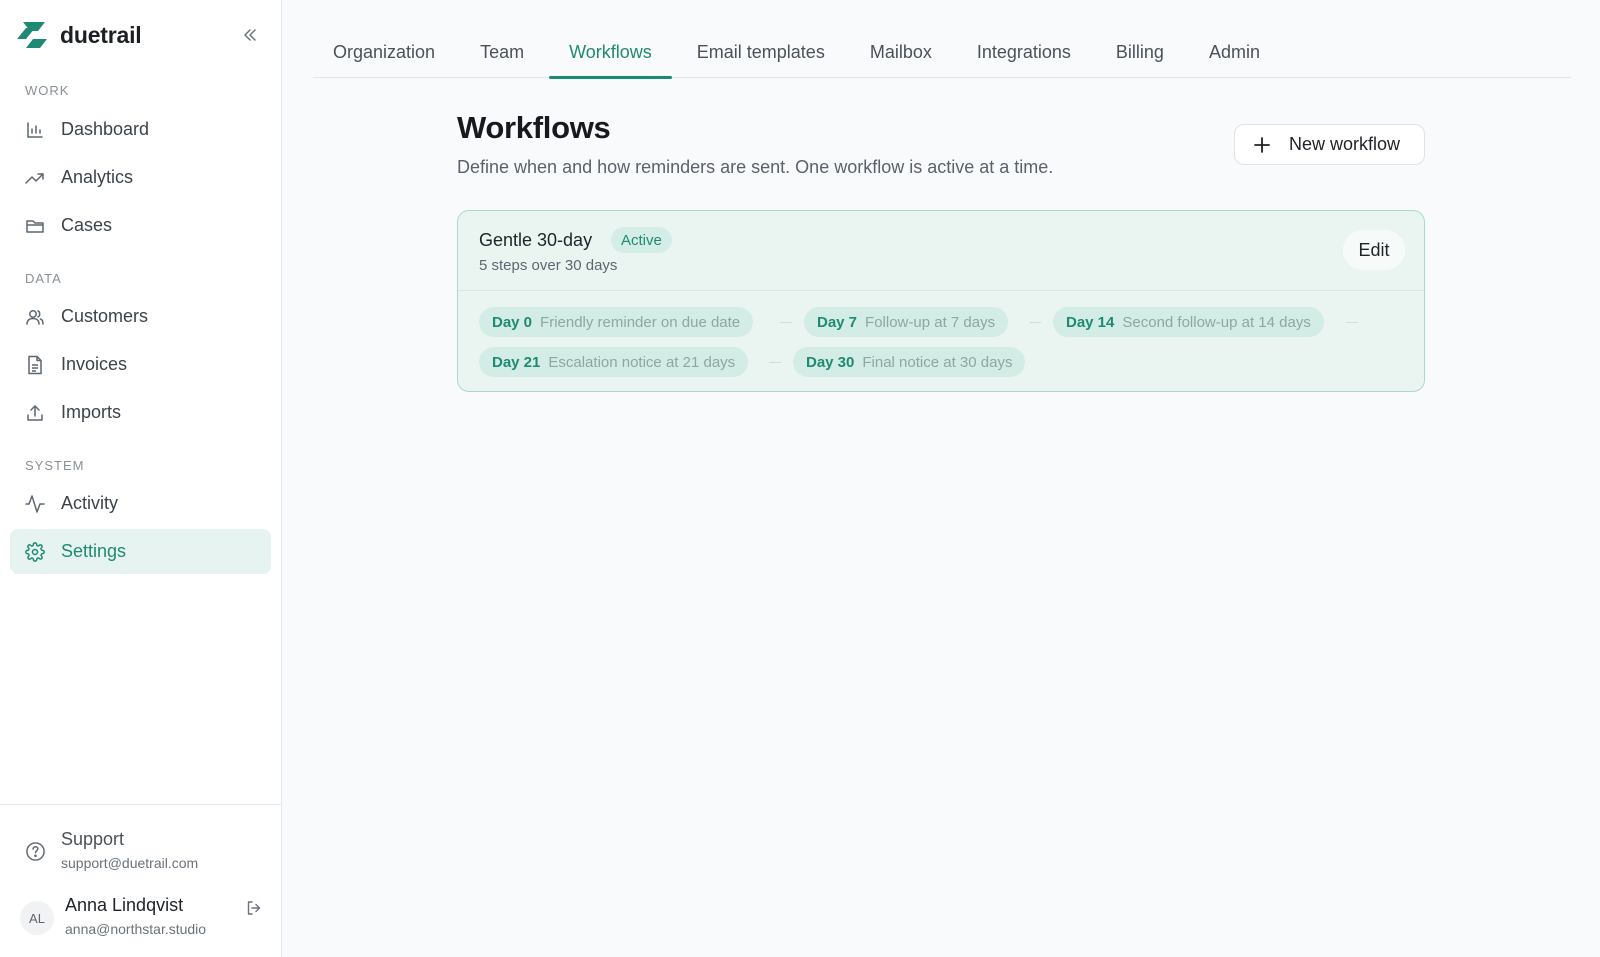 Image resolution: width=1600 pixels, height=957 pixels. I want to click on section-label-work: WORK, so click(47, 90).